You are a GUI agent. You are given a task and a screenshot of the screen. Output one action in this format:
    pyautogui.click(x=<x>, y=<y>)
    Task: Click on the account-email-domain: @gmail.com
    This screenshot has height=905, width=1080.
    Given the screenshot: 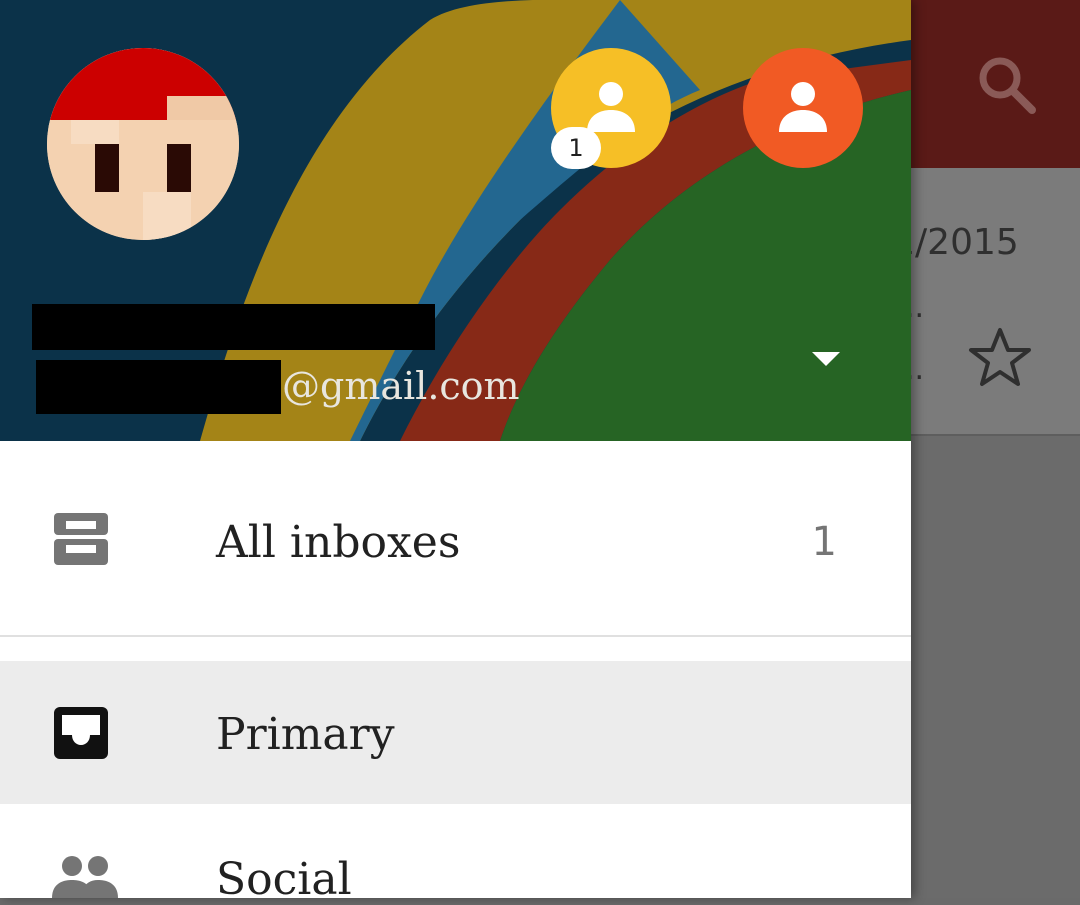 What is the action you would take?
    pyautogui.click(x=401, y=386)
    